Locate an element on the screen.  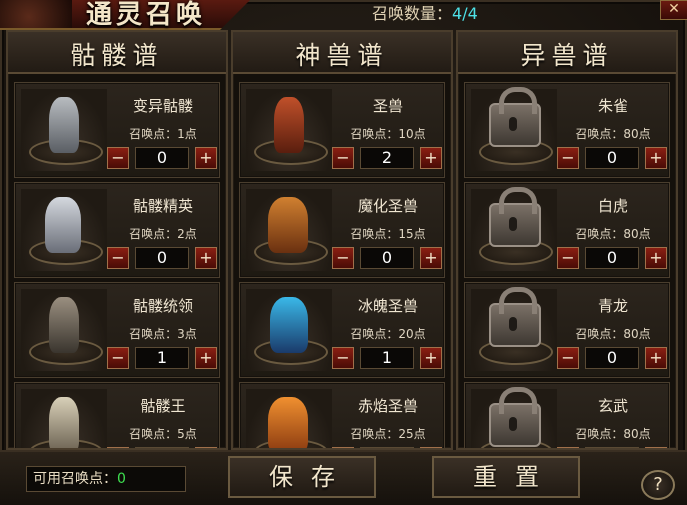
column-title: 异兽谱 is located at coordinates (567, 55).